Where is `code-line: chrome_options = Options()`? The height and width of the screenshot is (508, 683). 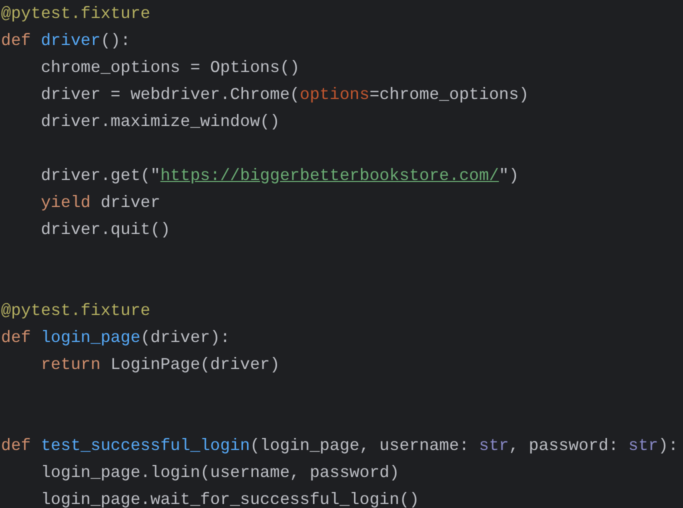 code-line: chrome_options = Options() is located at coordinates (170, 68).